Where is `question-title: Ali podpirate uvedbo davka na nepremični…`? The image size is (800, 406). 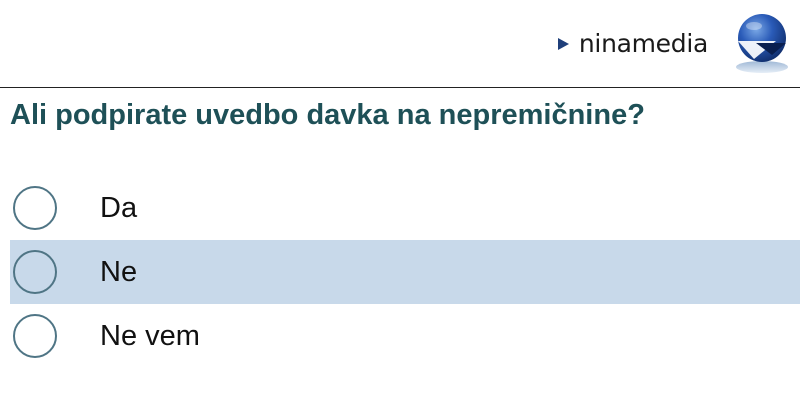 question-title: Ali podpirate uvedbo davka na nepremični… is located at coordinates (327, 115).